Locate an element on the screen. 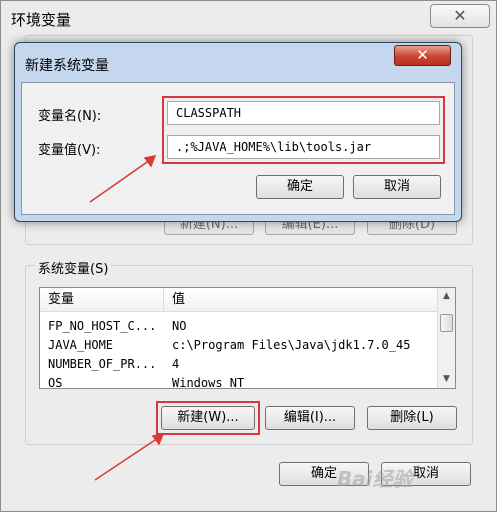  arrow-to-new-button is located at coordinates (129, 456).